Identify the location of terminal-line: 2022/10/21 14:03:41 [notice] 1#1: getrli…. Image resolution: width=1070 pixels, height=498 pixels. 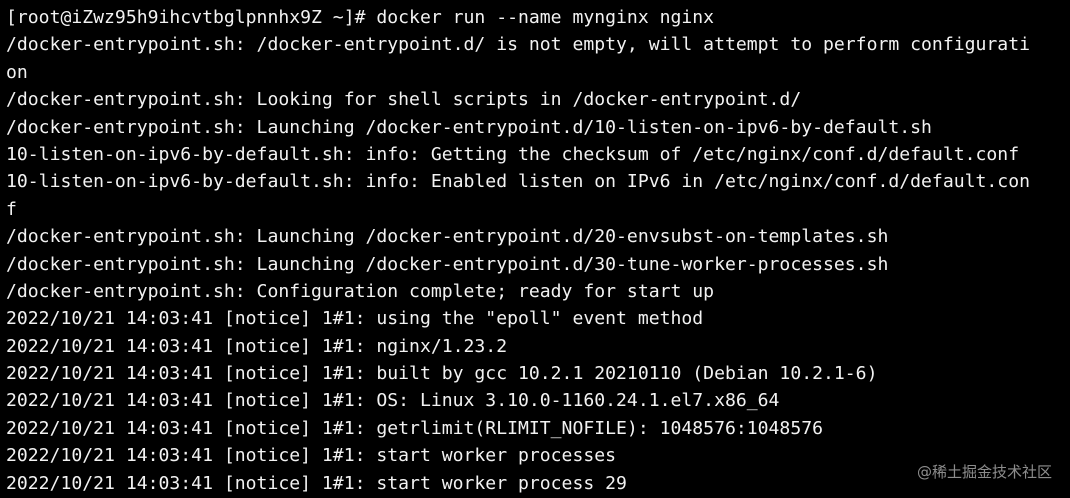
(415, 428).